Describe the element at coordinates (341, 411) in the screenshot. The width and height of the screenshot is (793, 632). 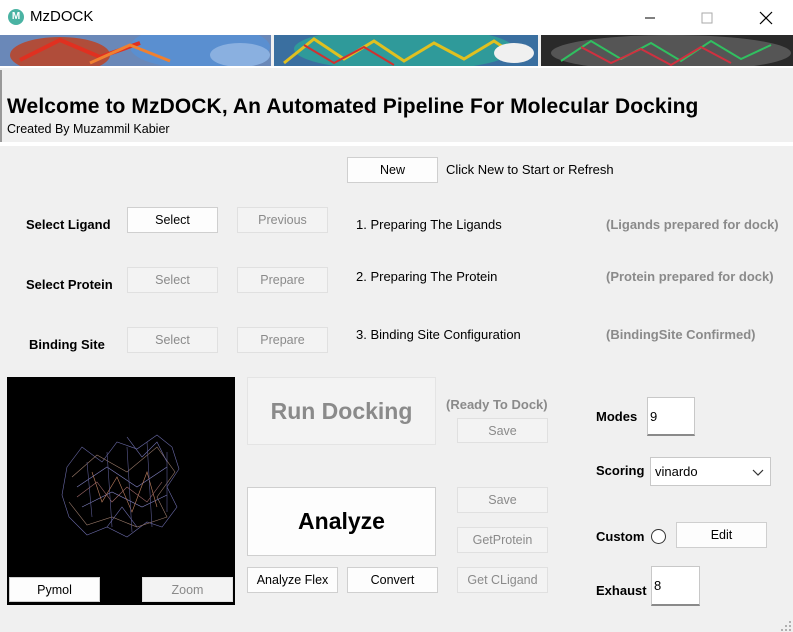
I see `run-docking-button: Run Docking` at that location.